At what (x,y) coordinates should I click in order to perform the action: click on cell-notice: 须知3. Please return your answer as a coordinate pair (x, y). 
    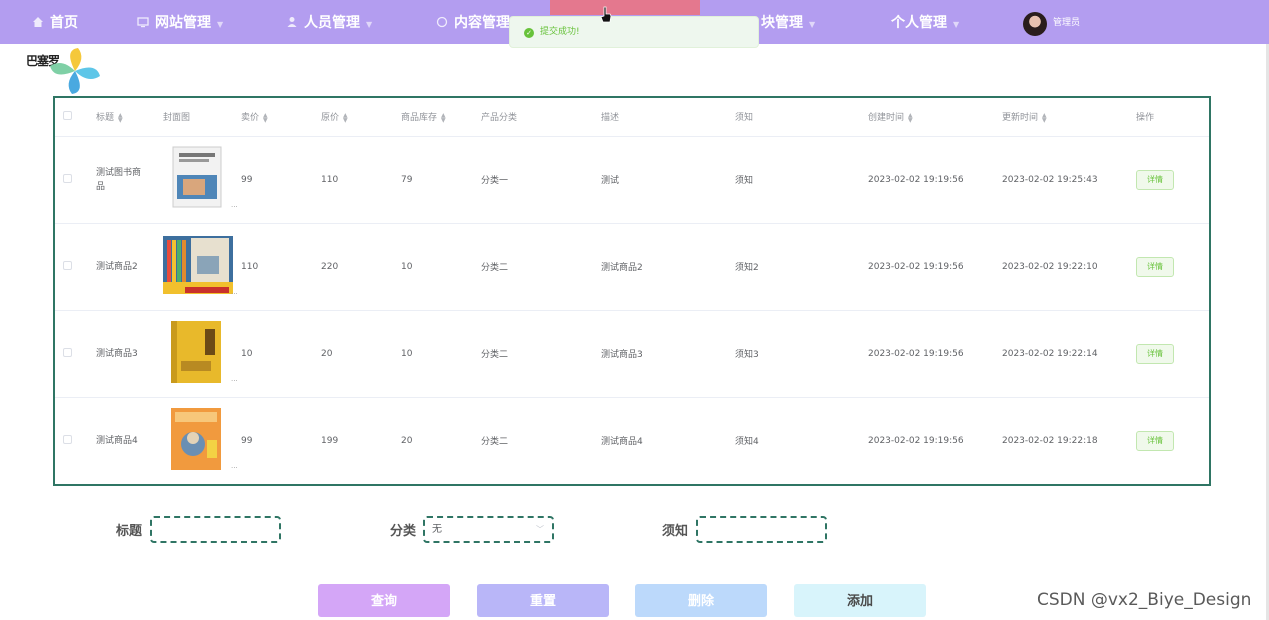
    Looking at the image, I should click on (801, 354).